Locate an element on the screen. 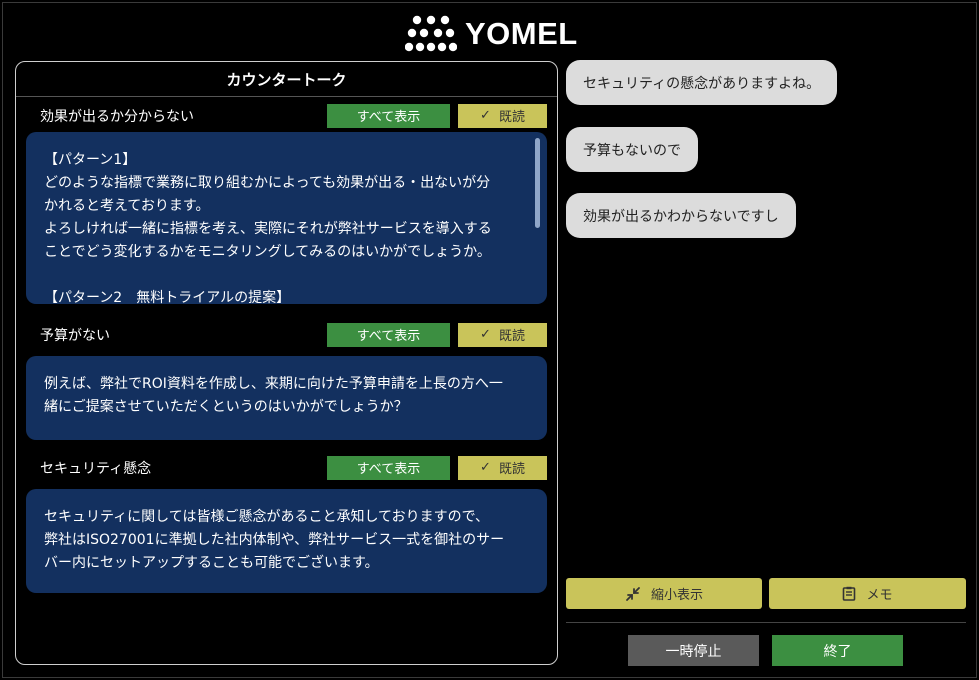  end-button: 終了 is located at coordinates (837, 650).